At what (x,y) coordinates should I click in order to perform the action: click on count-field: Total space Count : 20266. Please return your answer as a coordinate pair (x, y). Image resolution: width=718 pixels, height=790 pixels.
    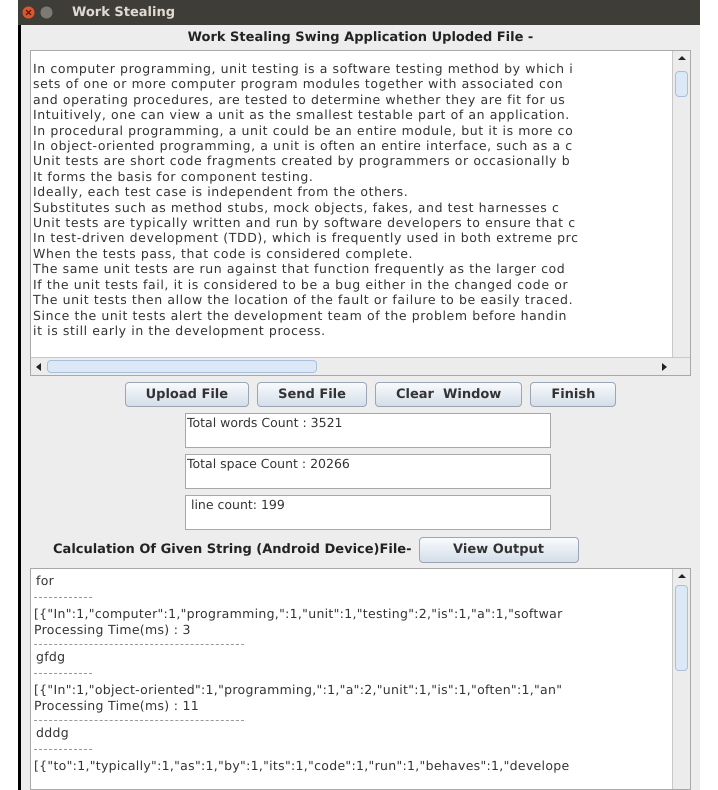
    Looking at the image, I should click on (368, 471).